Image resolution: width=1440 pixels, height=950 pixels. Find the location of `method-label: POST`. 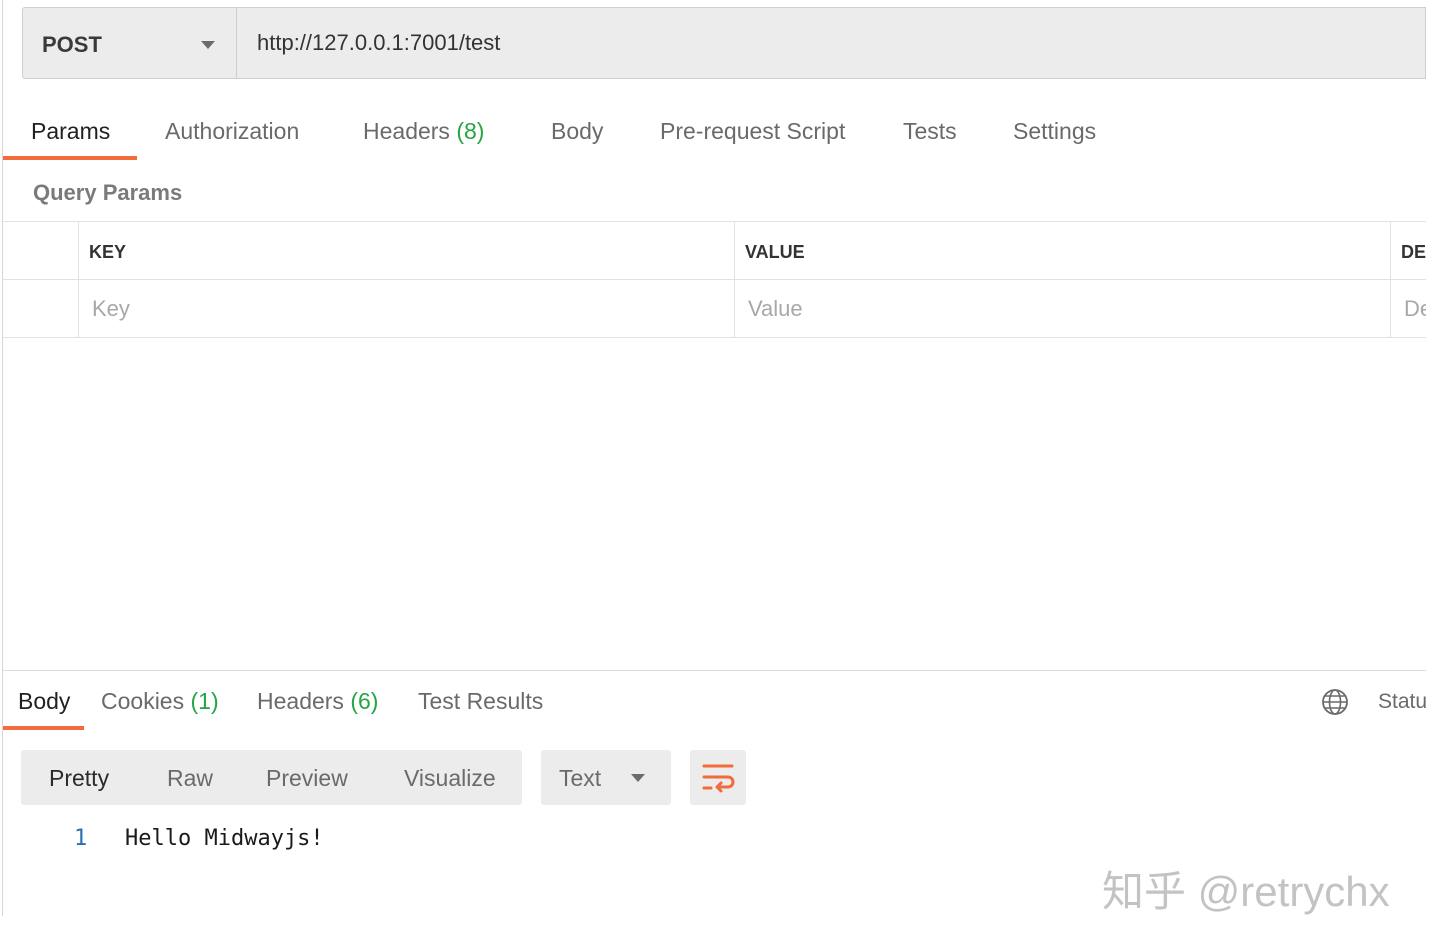

method-label: POST is located at coordinates (72, 44).